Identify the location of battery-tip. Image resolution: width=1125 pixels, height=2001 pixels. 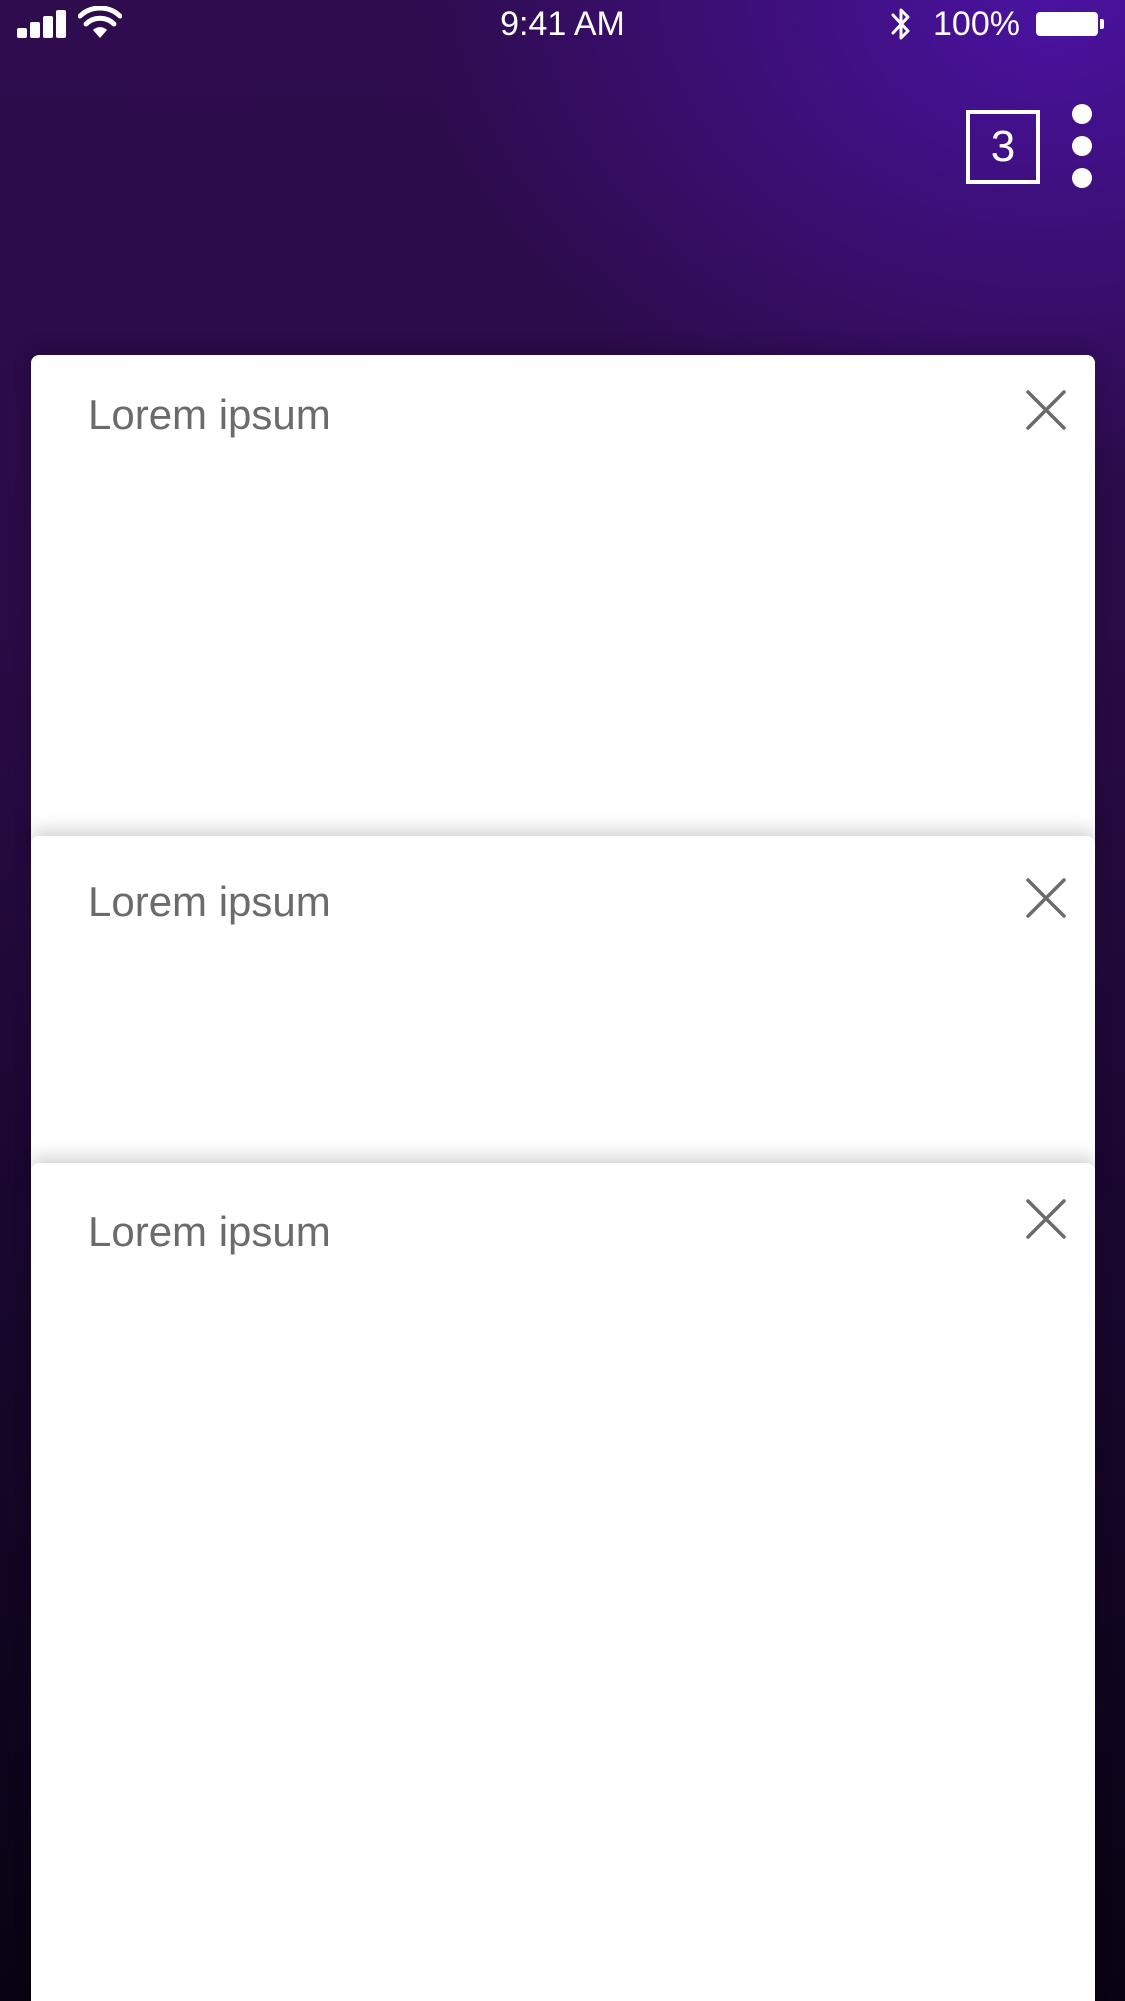
(1102, 24).